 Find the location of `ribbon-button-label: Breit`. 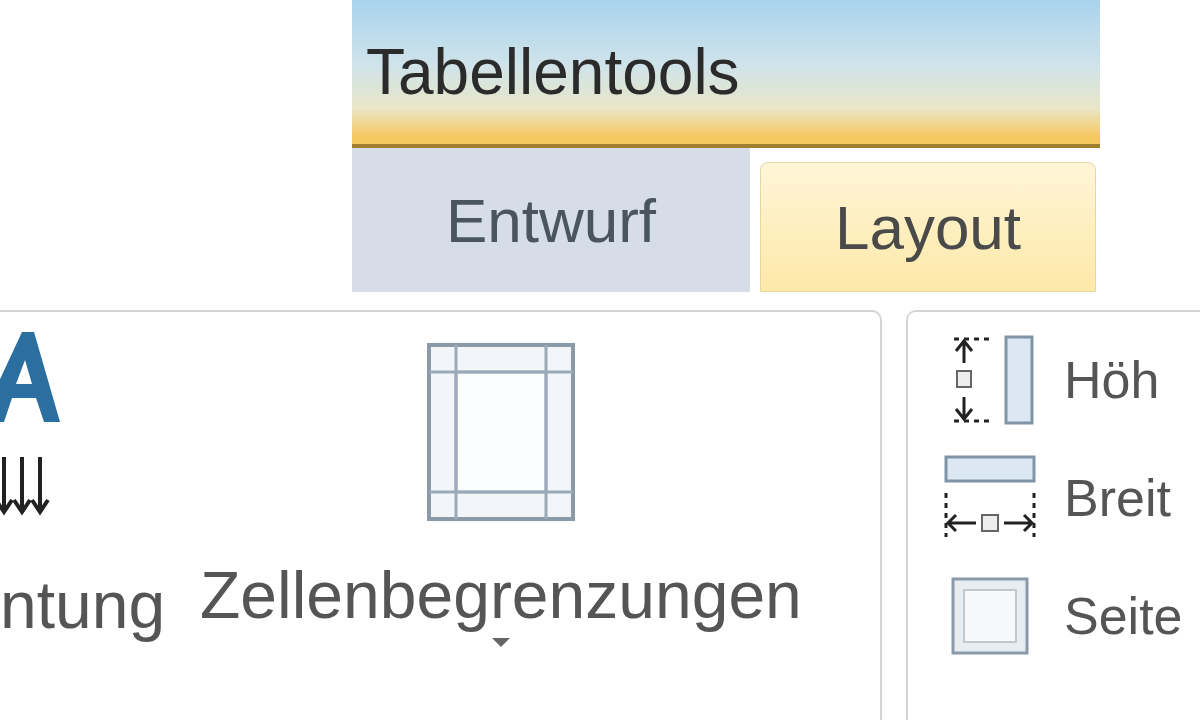

ribbon-button-label: Breit is located at coordinates (1117, 498).